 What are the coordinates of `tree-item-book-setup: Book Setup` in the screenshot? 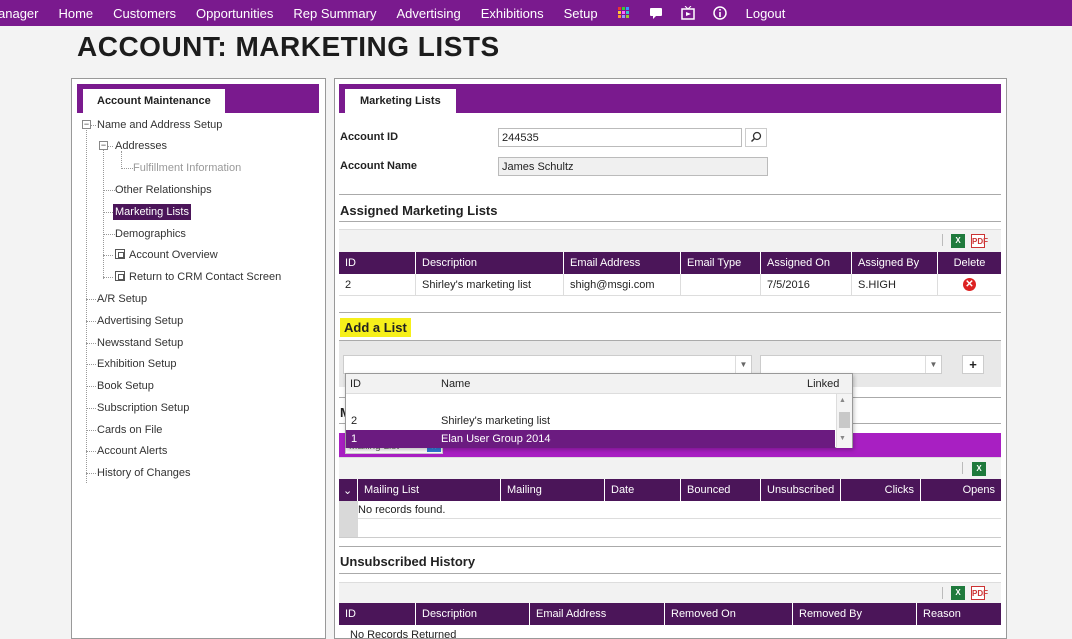 It's located at (125, 386).